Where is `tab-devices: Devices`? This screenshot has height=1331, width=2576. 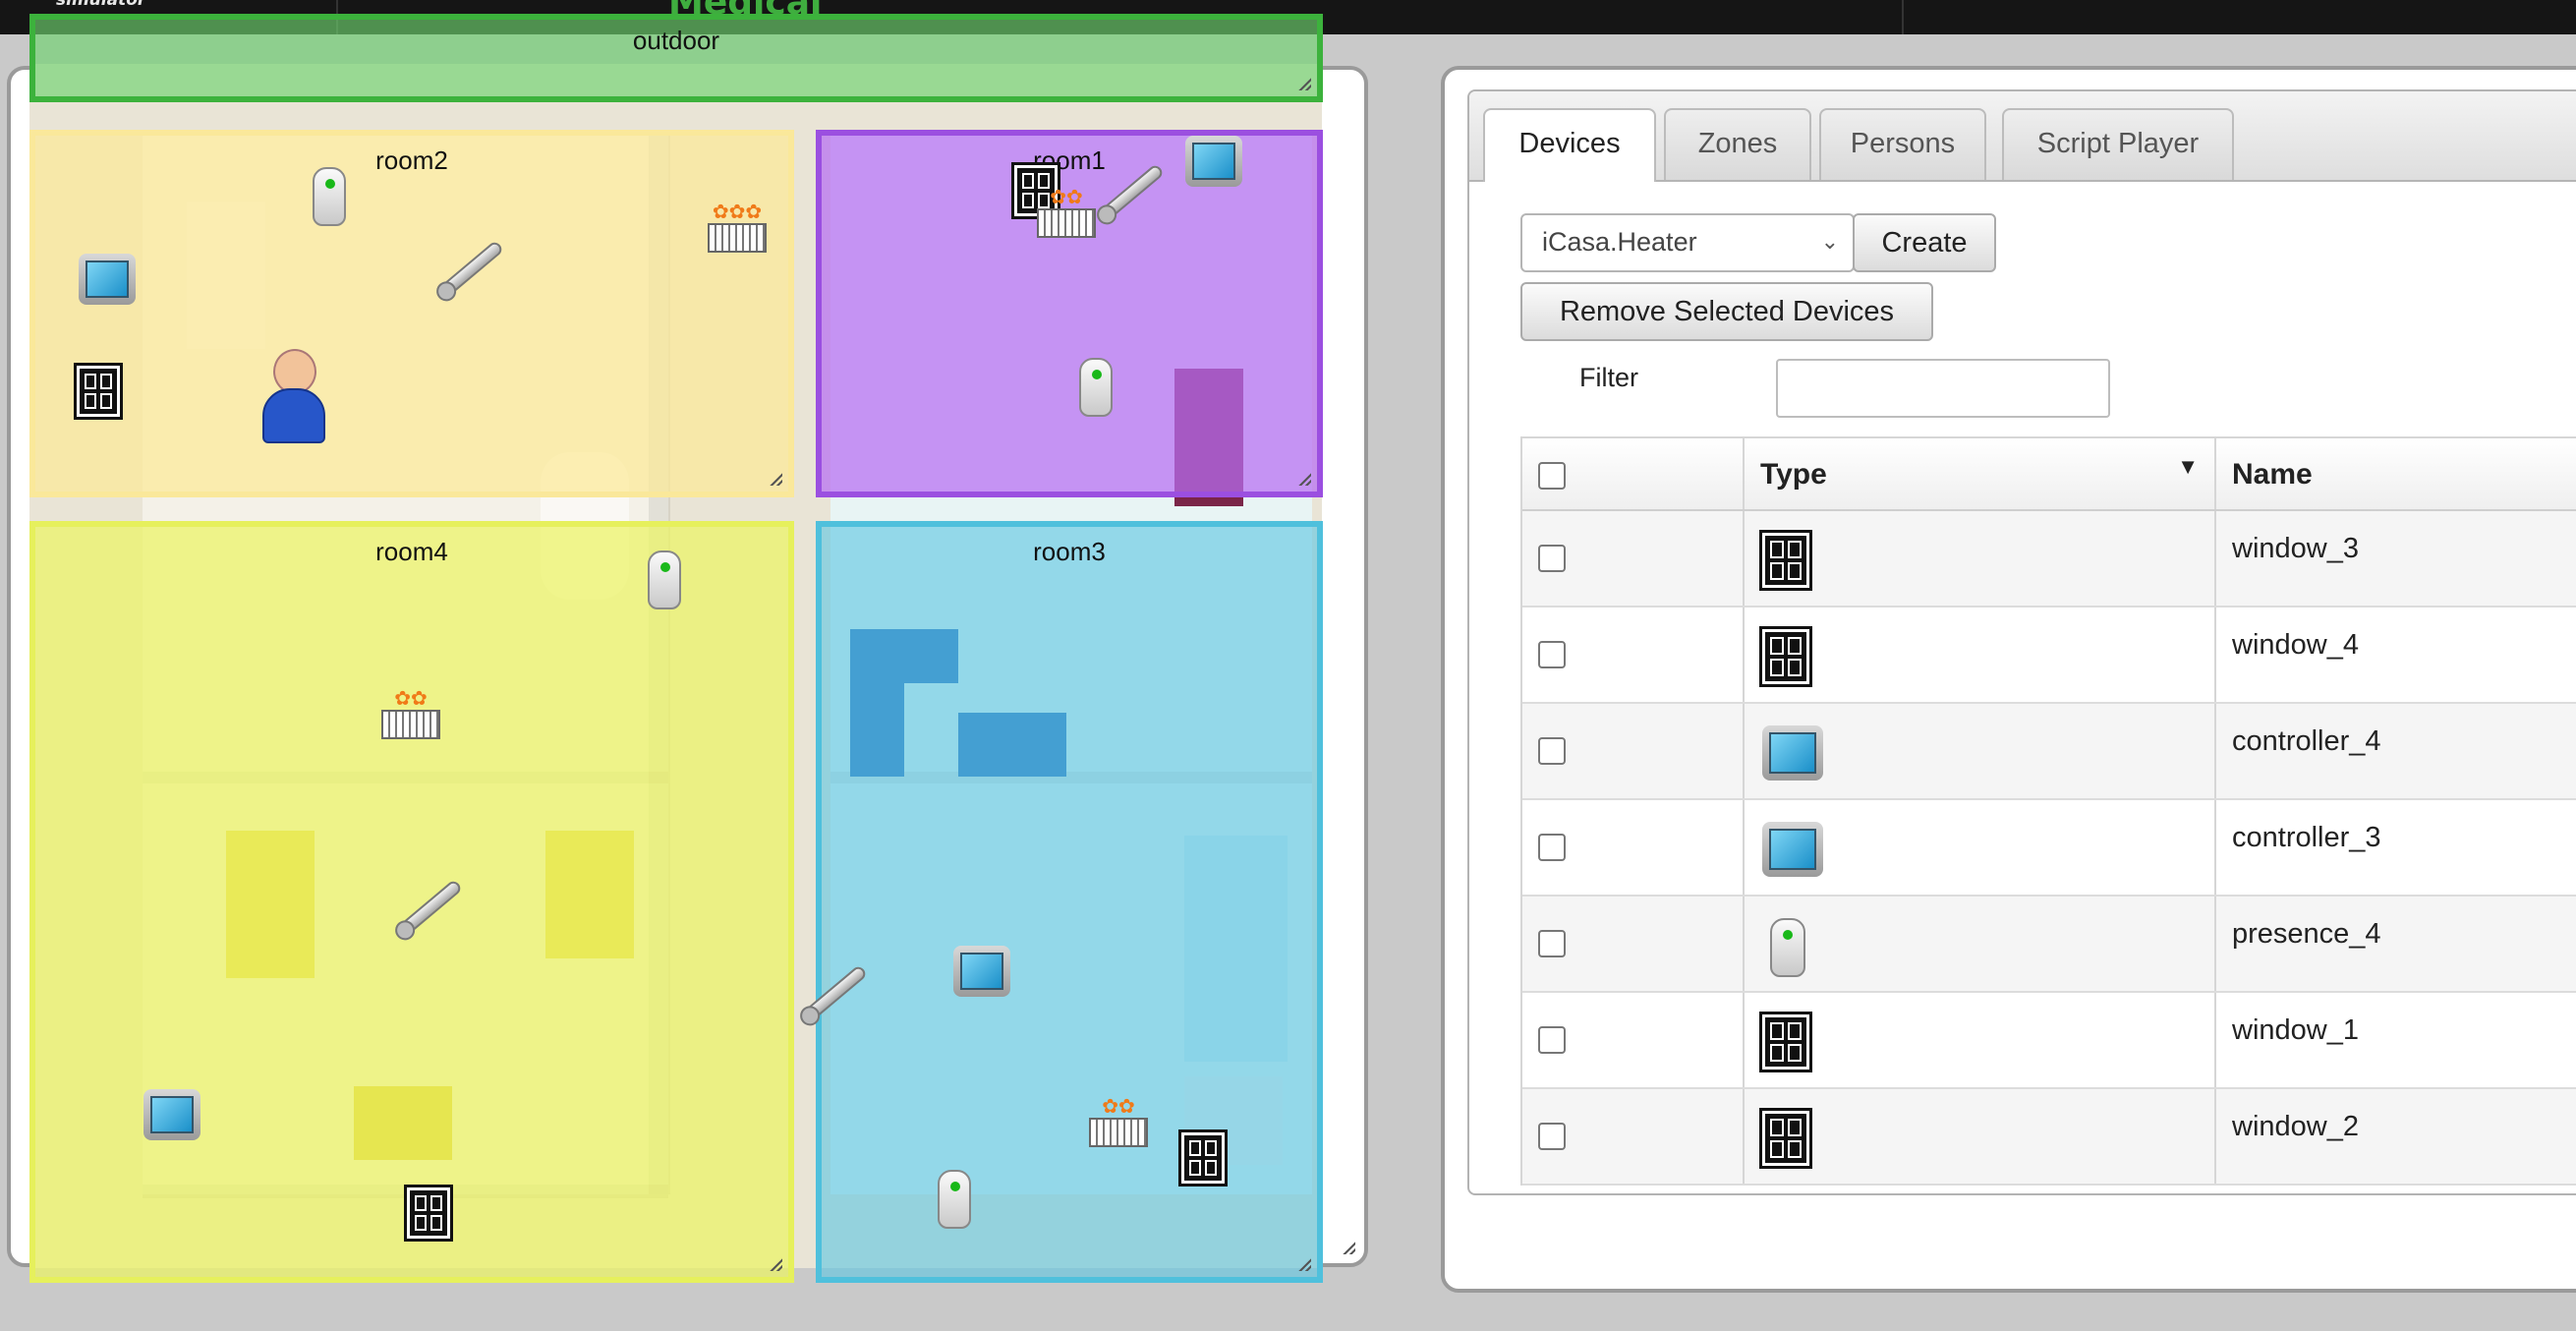
tab-devices: Devices is located at coordinates (1569, 145).